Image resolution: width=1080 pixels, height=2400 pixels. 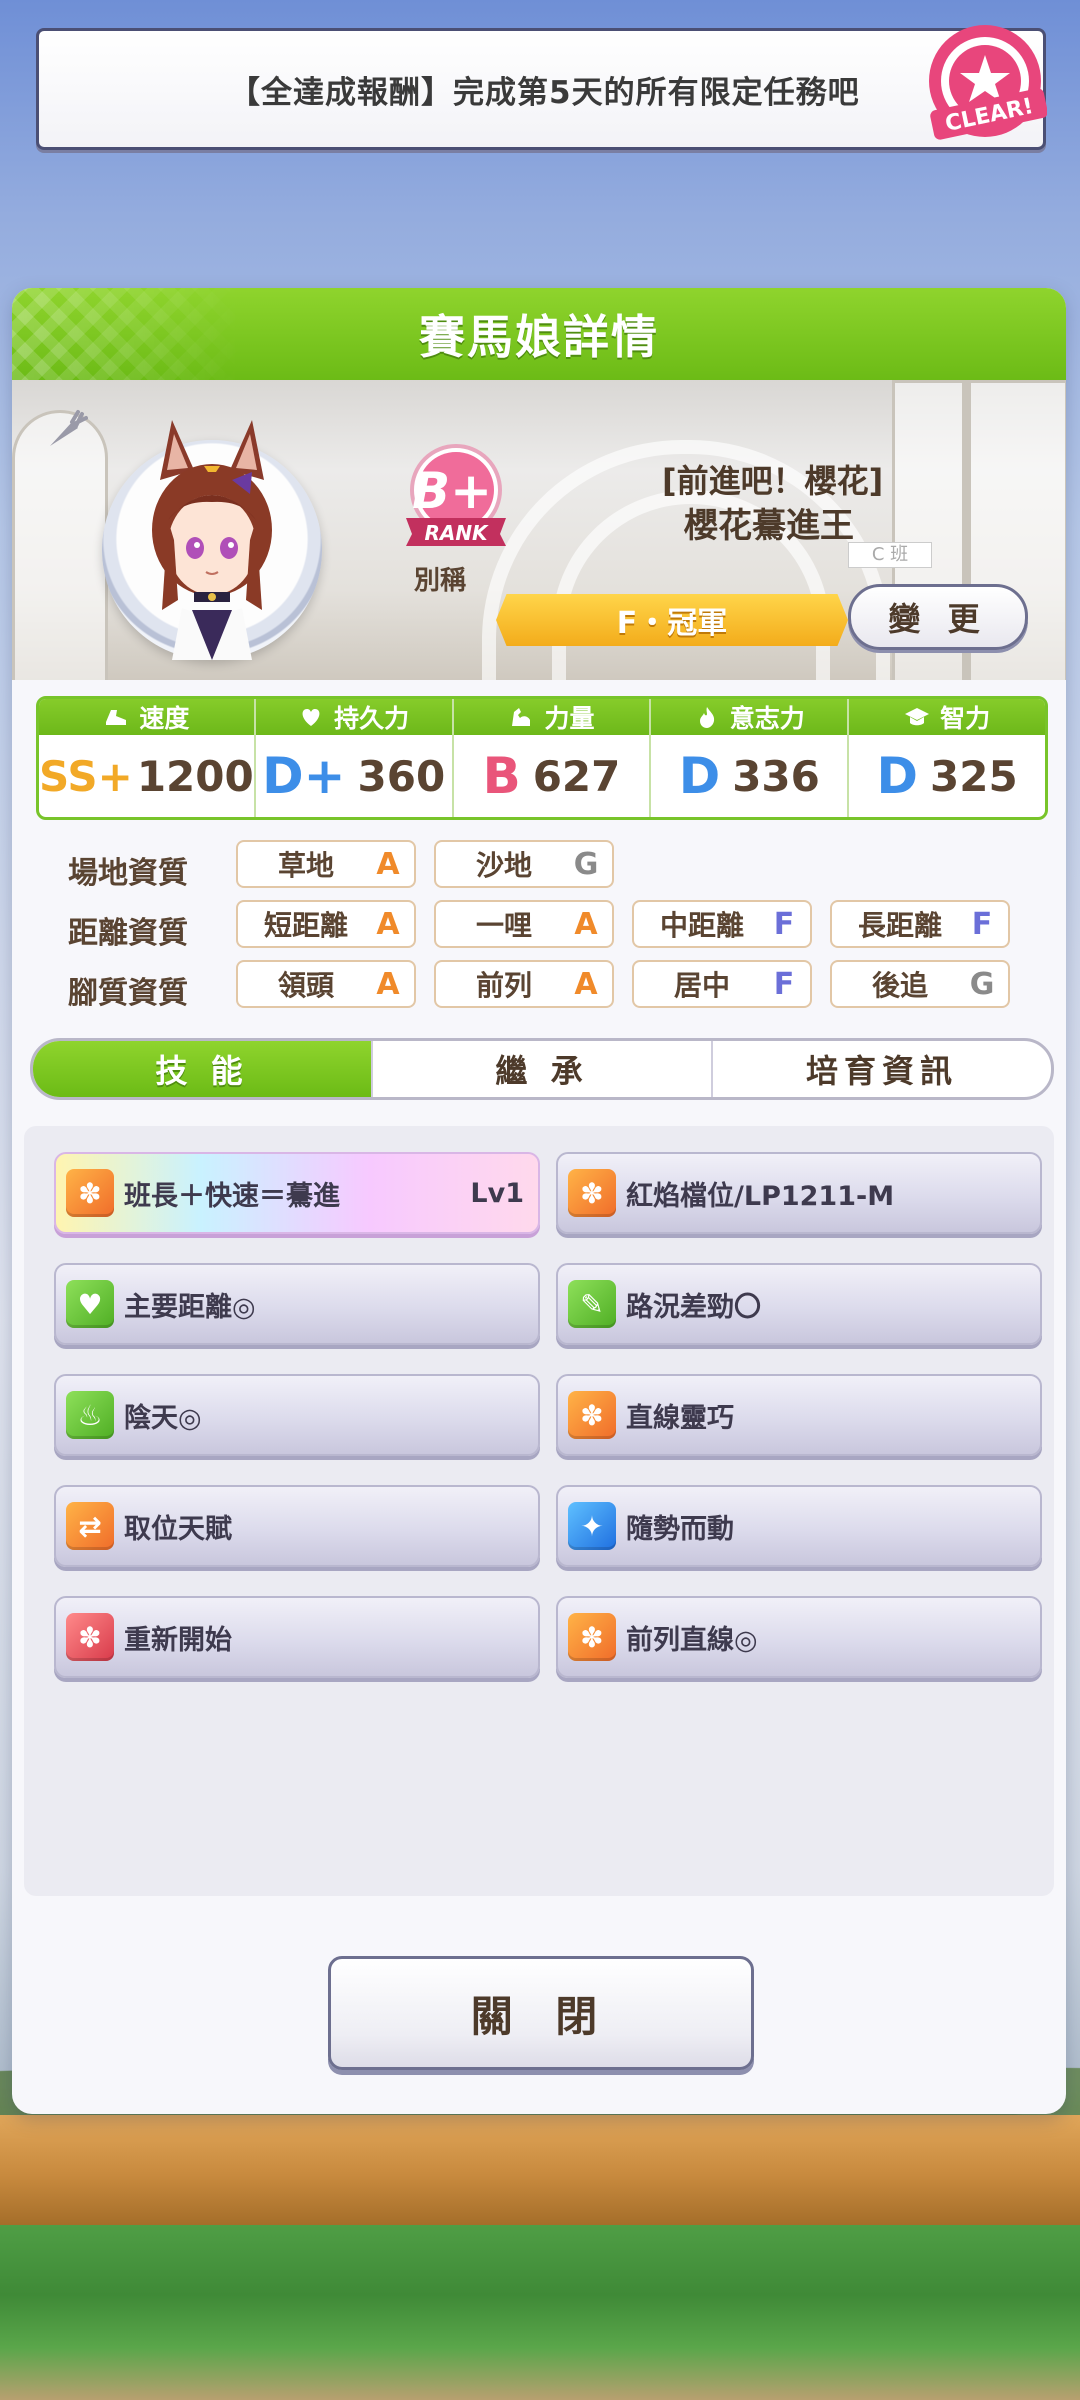 I want to click on runner-red-icon: ✽, so click(x=90, y=1637).